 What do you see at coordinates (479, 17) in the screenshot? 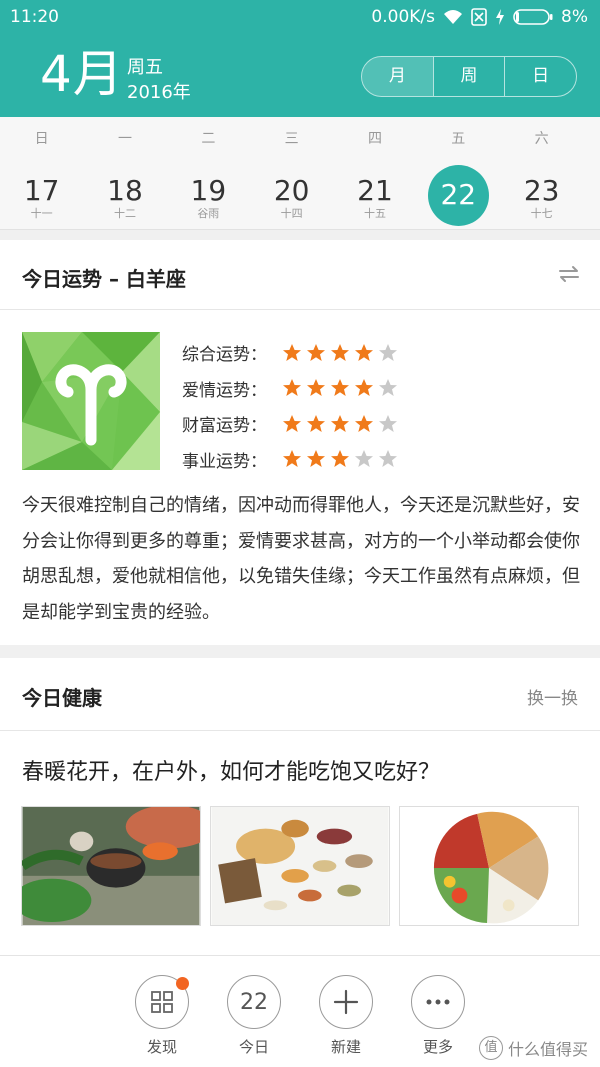
I see `no-sim-icon` at bounding box center [479, 17].